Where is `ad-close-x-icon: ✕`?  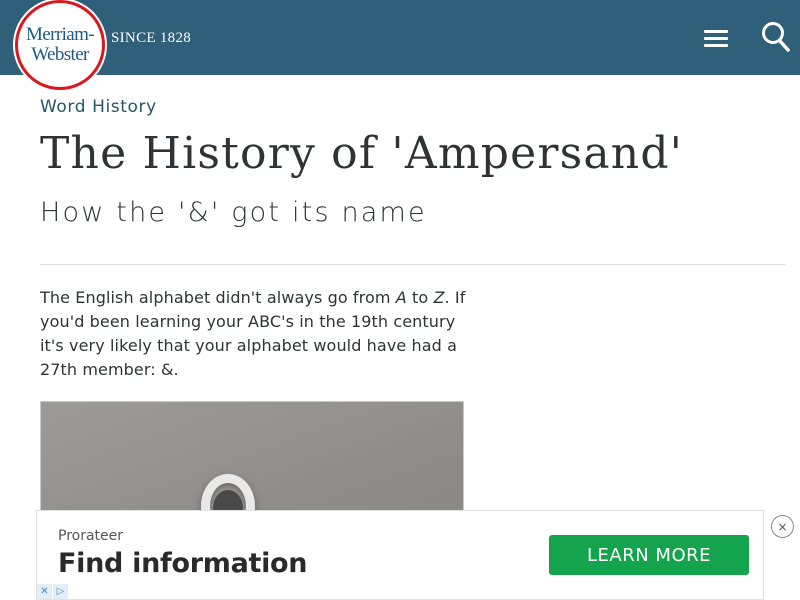 ad-close-x-icon: ✕ is located at coordinates (44, 591).